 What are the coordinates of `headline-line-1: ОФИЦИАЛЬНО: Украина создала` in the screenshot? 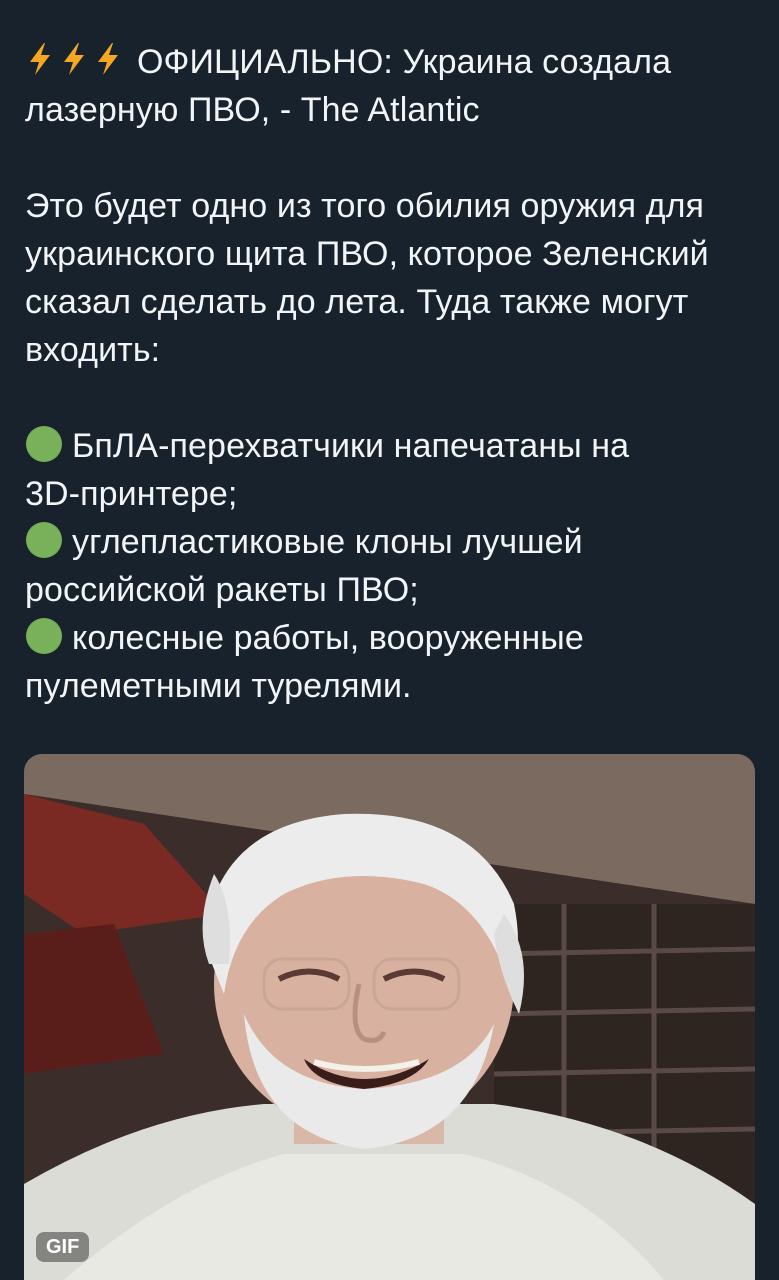 It's located at (392, 62).